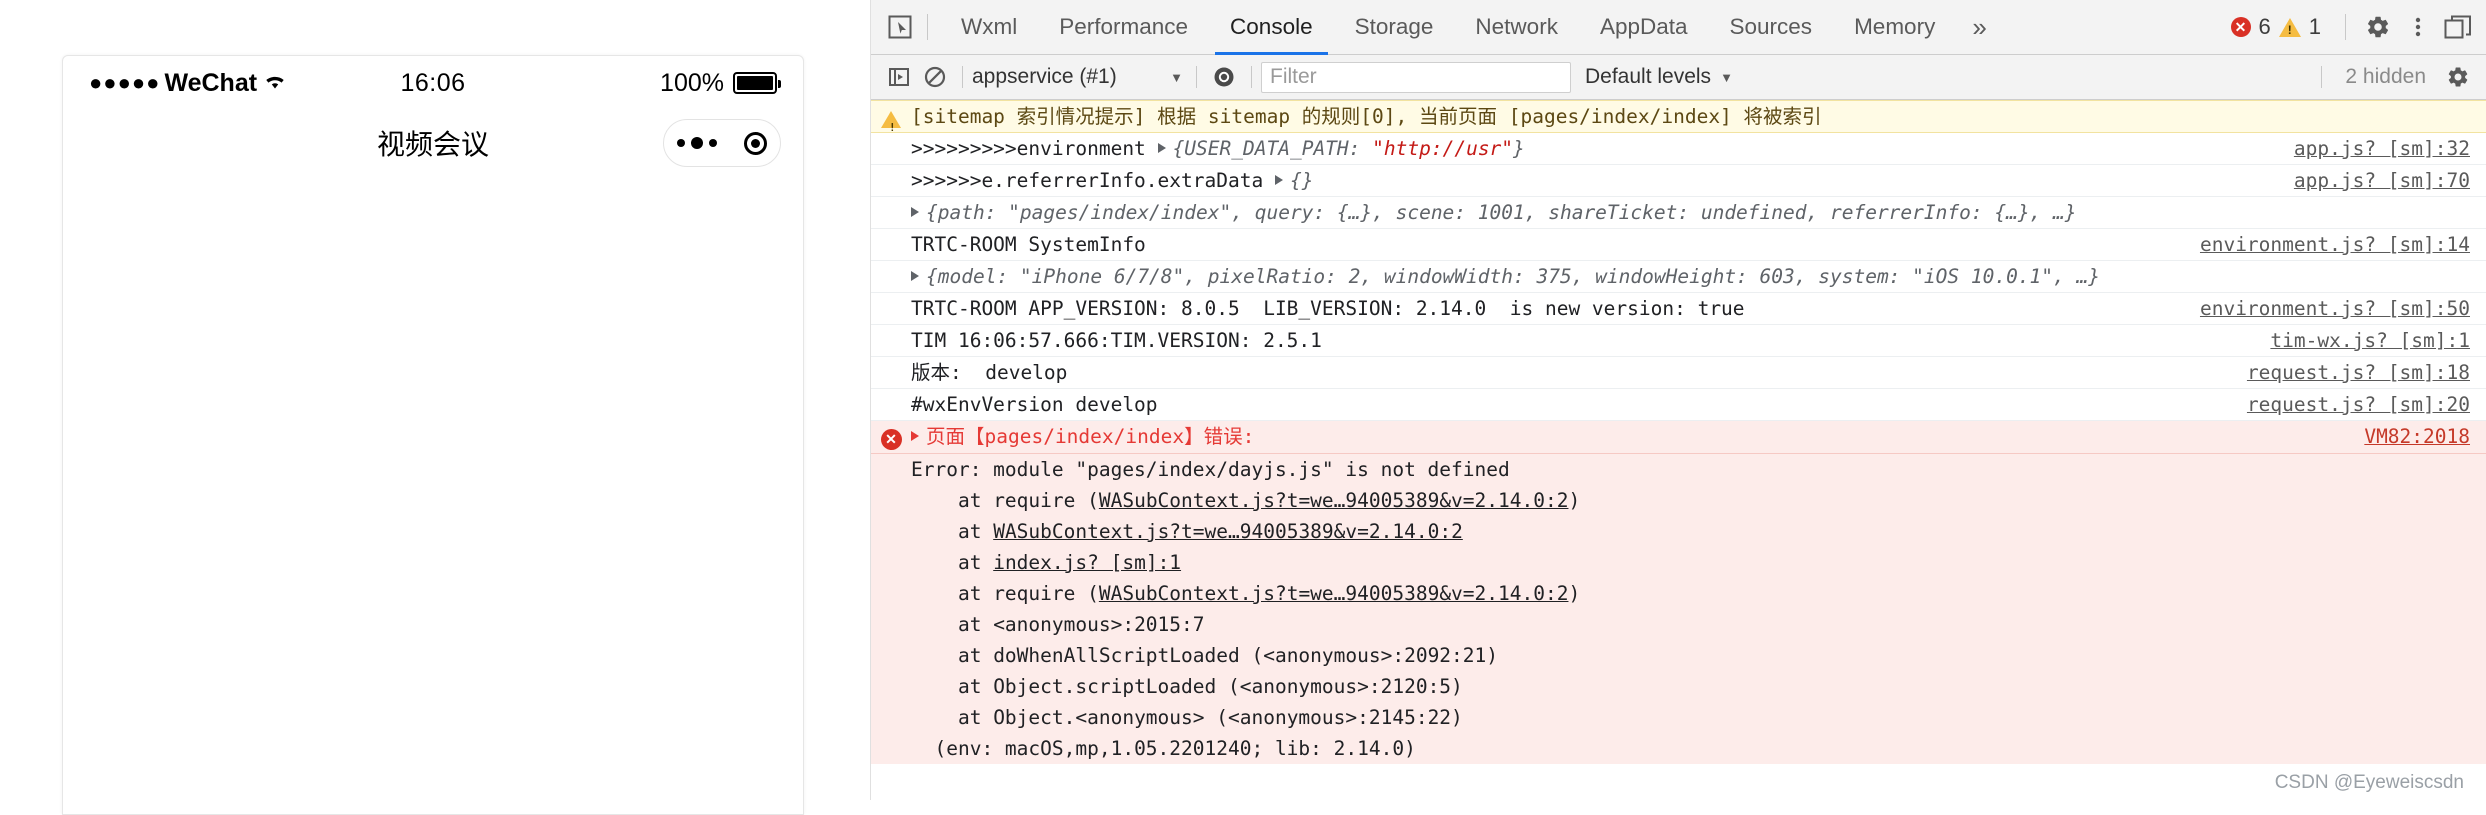 This screenshot has width=2486, height=815. I want to click on console-row-error-header: ✕ 页面【pages/index/index】错误: VM82:2018, so click(1678, 437).